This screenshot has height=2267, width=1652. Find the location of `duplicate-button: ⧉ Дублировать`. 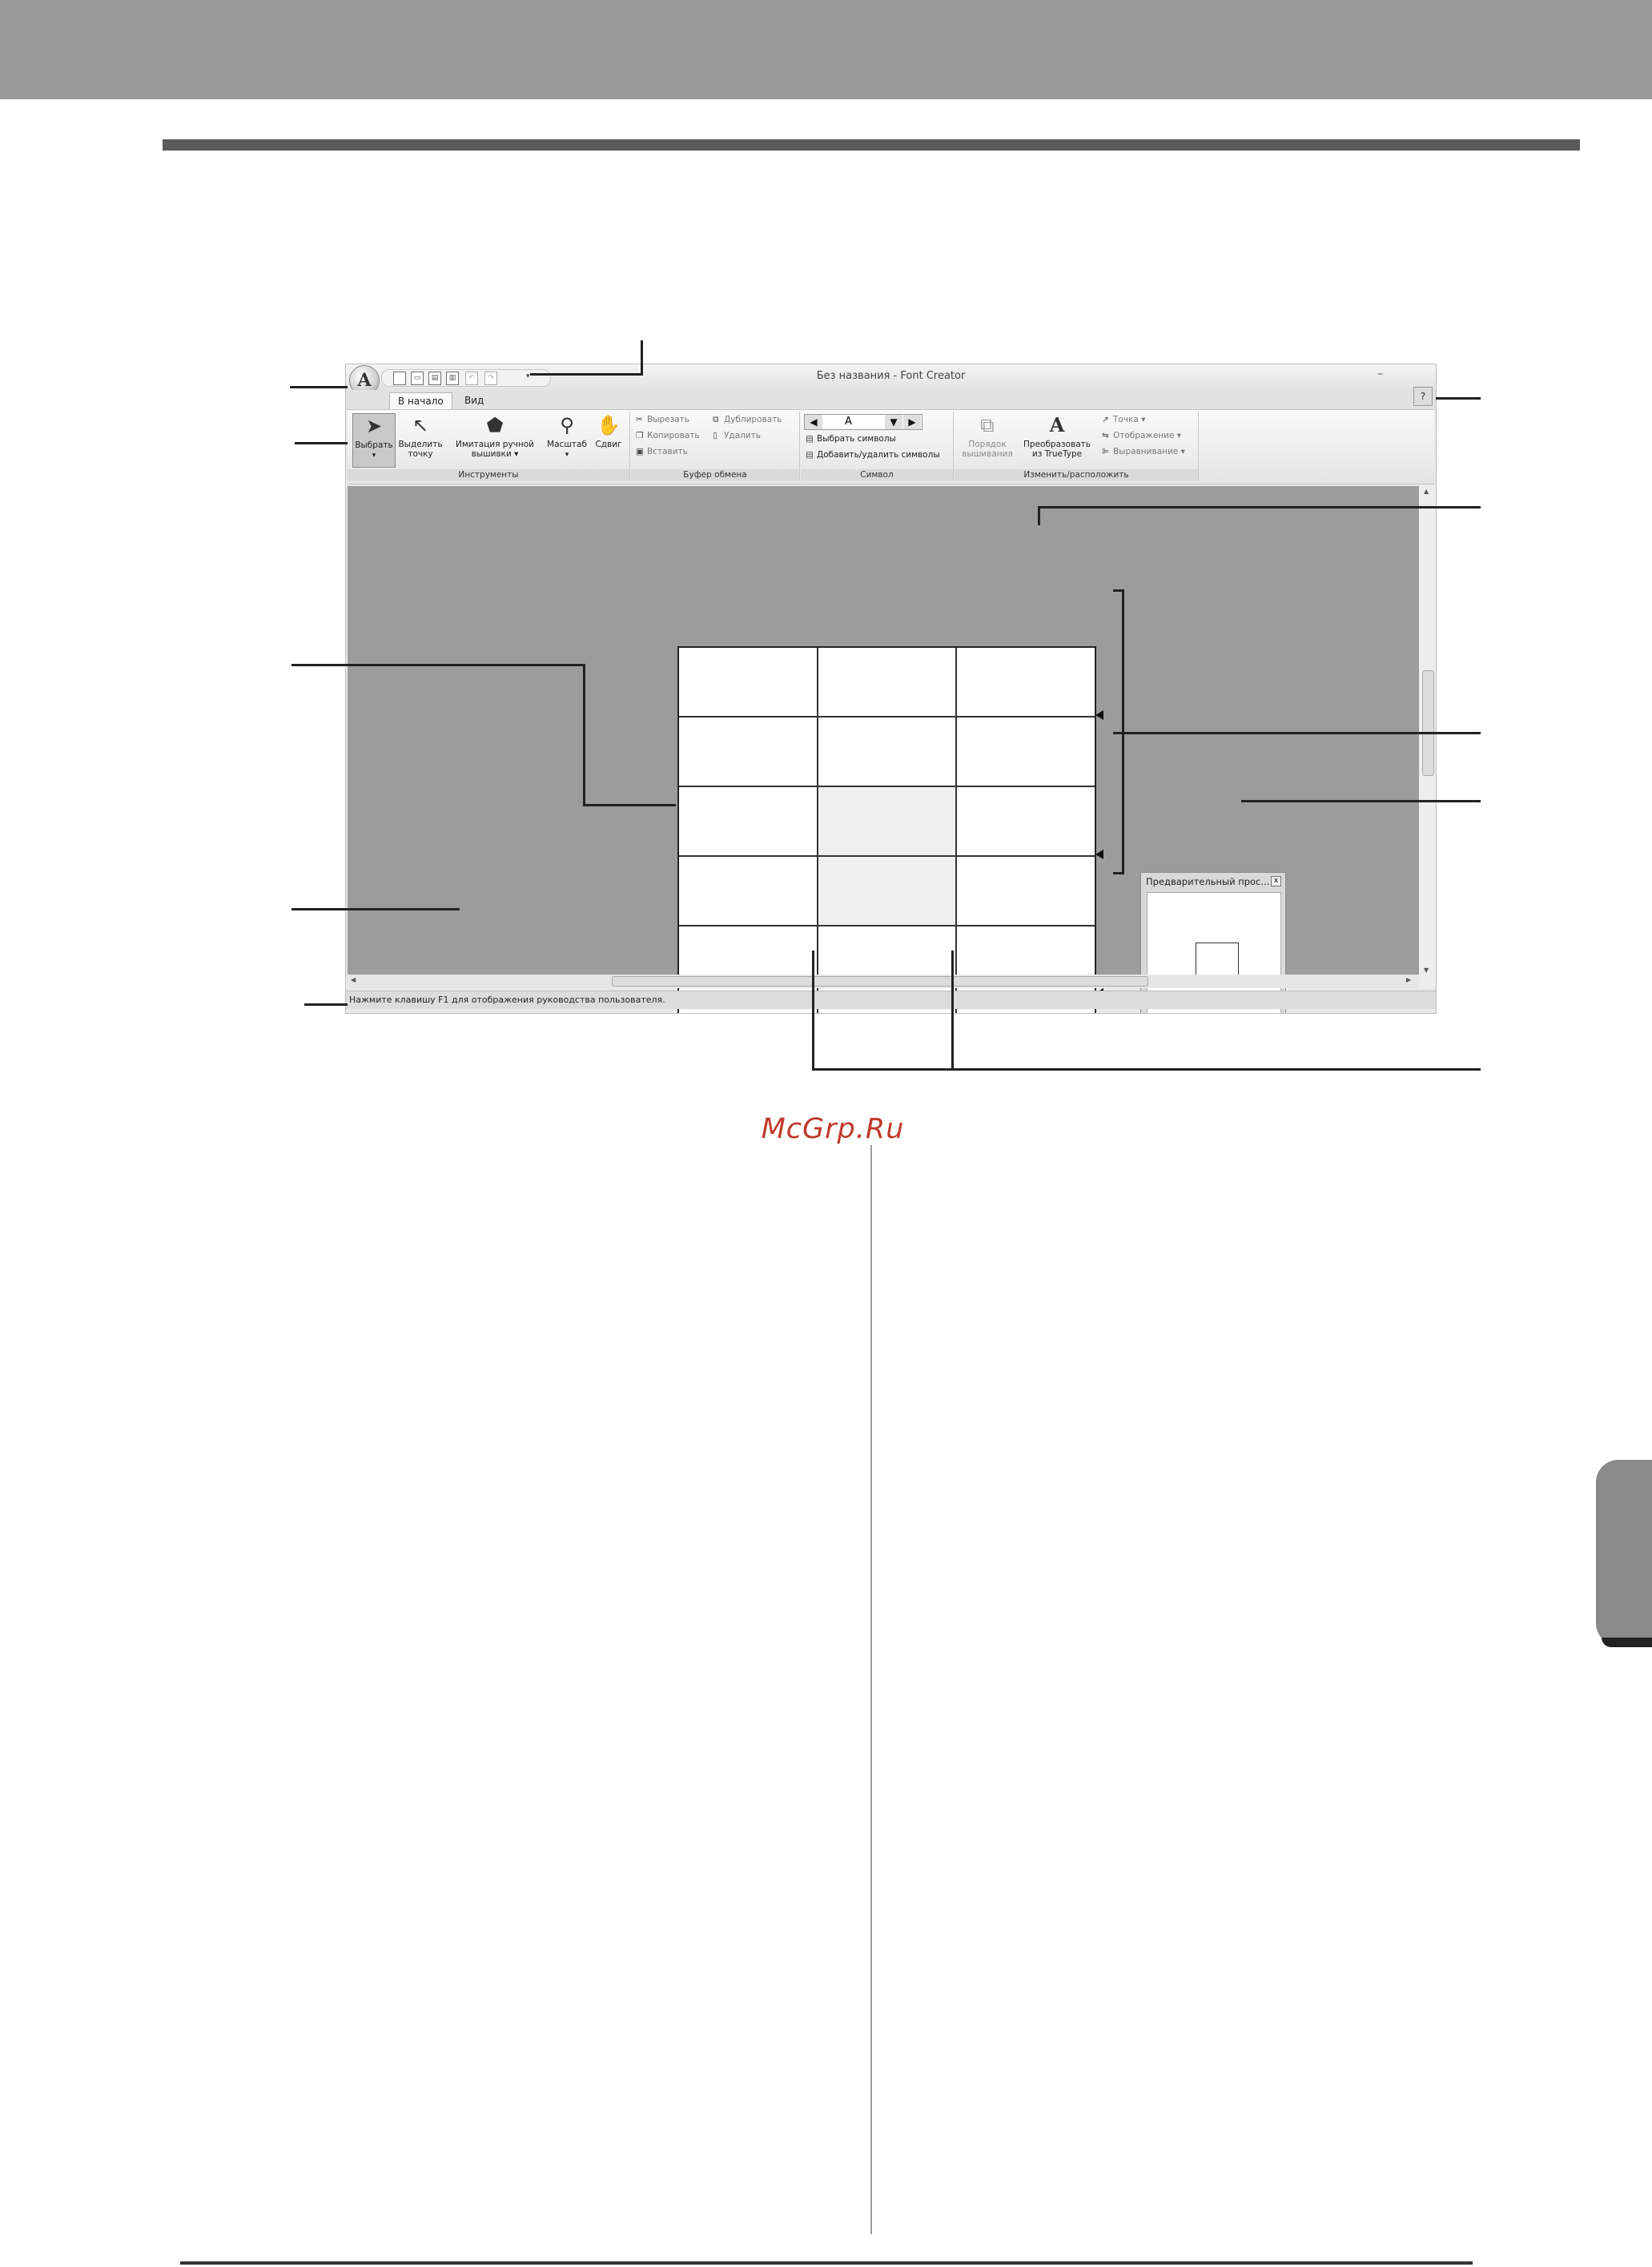

duplicate-button: ⧉ Дублировать is located at coordinates (748, 420).